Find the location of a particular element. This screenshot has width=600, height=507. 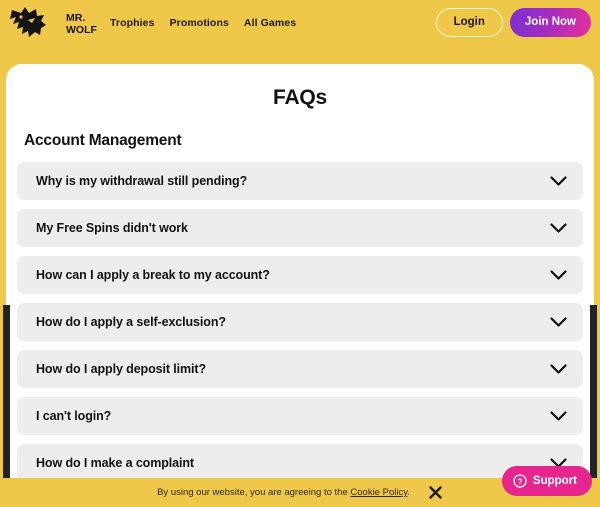

faq-question: I can't login? is located at coordinates (74, 416).